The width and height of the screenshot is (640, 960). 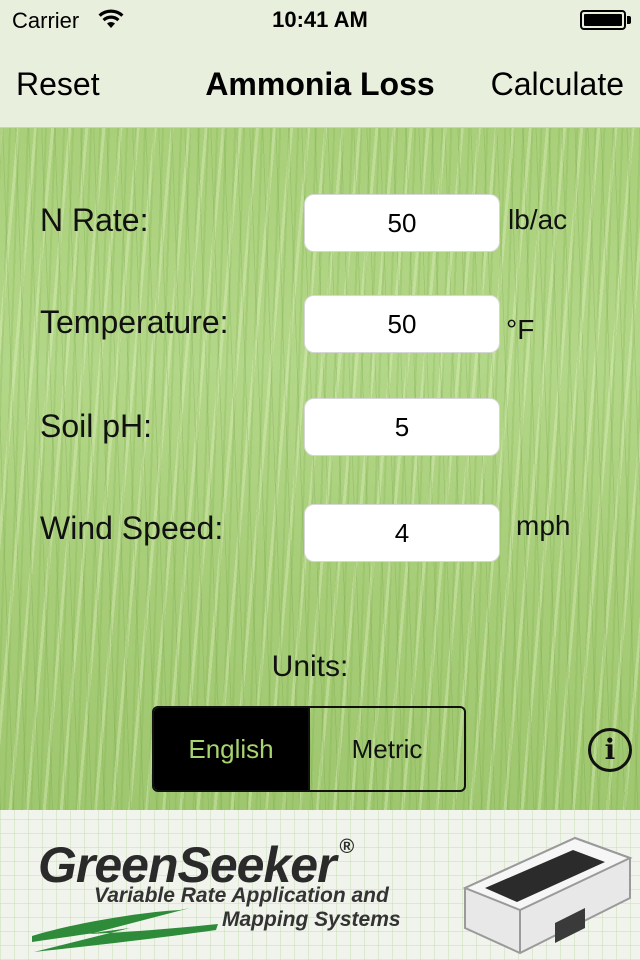 What do you see at coordinates (58, 84) in the screenshot?
I see `reset-button: Reset` at bounding box center [58, 84].